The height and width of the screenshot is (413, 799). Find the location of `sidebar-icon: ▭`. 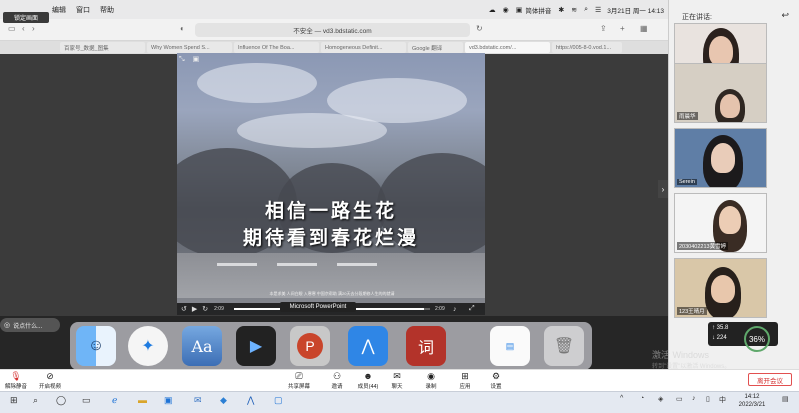

sidebar-icon: ▭ is located at coordinates (12, 28).